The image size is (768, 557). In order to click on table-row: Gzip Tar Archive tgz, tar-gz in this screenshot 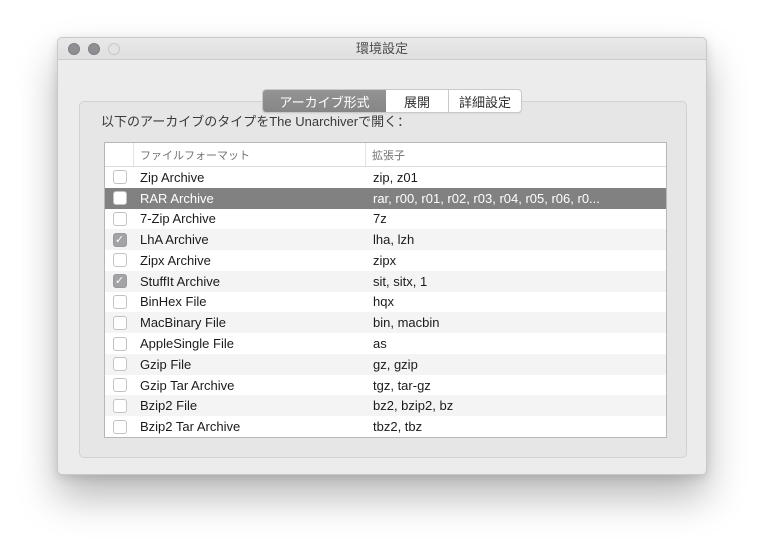, I will do `click(385, 385)`.